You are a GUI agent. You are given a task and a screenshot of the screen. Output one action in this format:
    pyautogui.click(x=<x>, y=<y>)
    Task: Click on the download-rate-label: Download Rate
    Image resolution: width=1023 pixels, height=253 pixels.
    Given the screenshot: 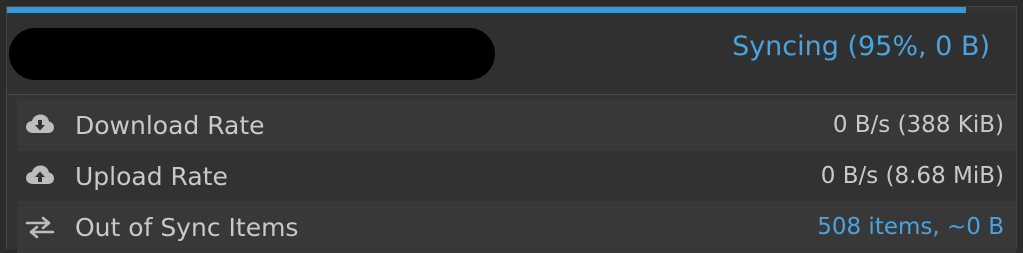 What is the action you would take?
    pyautogui.click(x=170, y=125)
    